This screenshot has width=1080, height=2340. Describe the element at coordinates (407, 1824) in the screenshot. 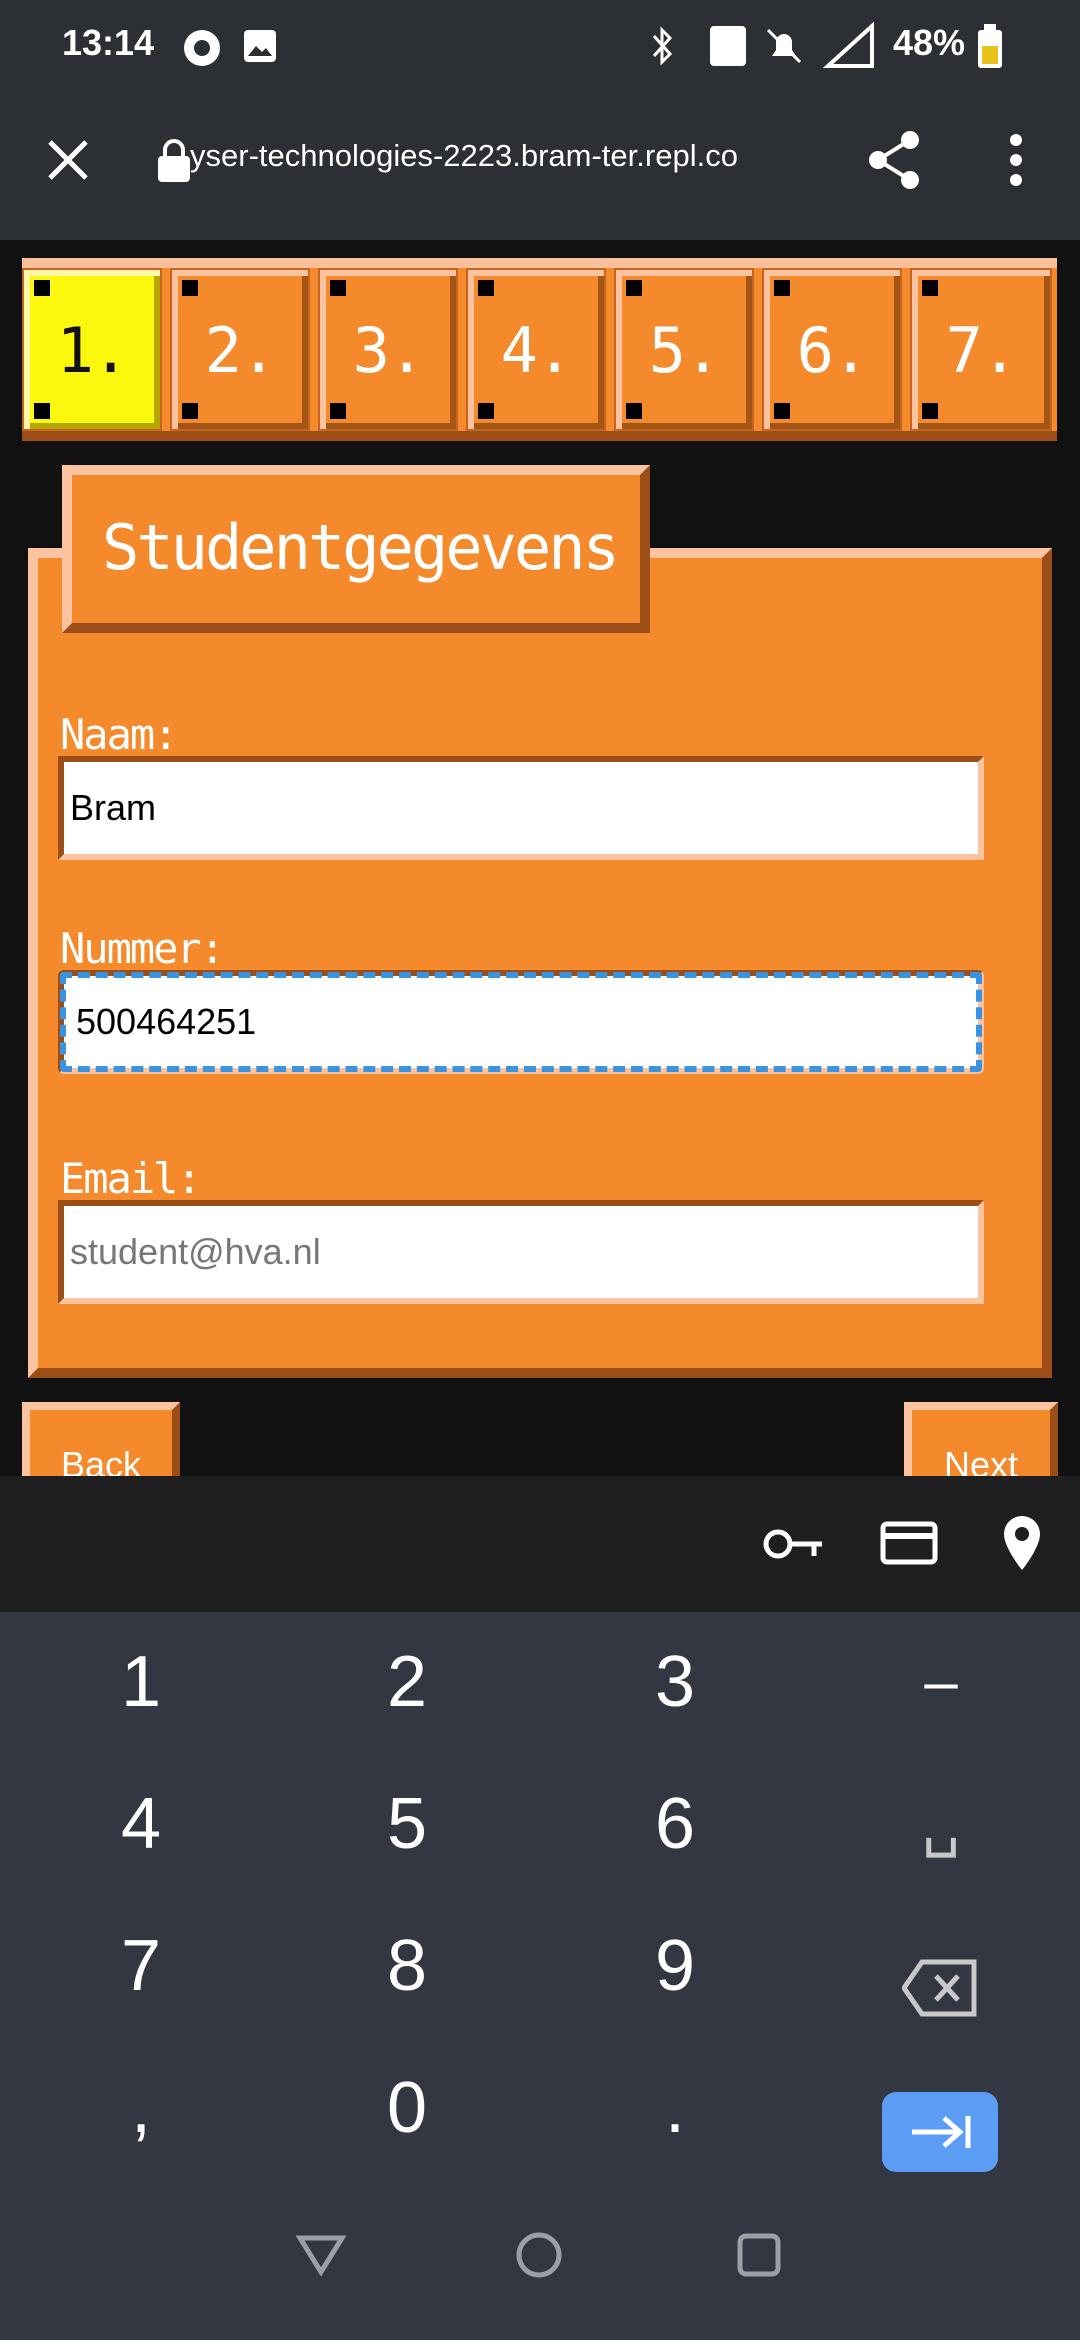

I see `key-5: 5` at that location.